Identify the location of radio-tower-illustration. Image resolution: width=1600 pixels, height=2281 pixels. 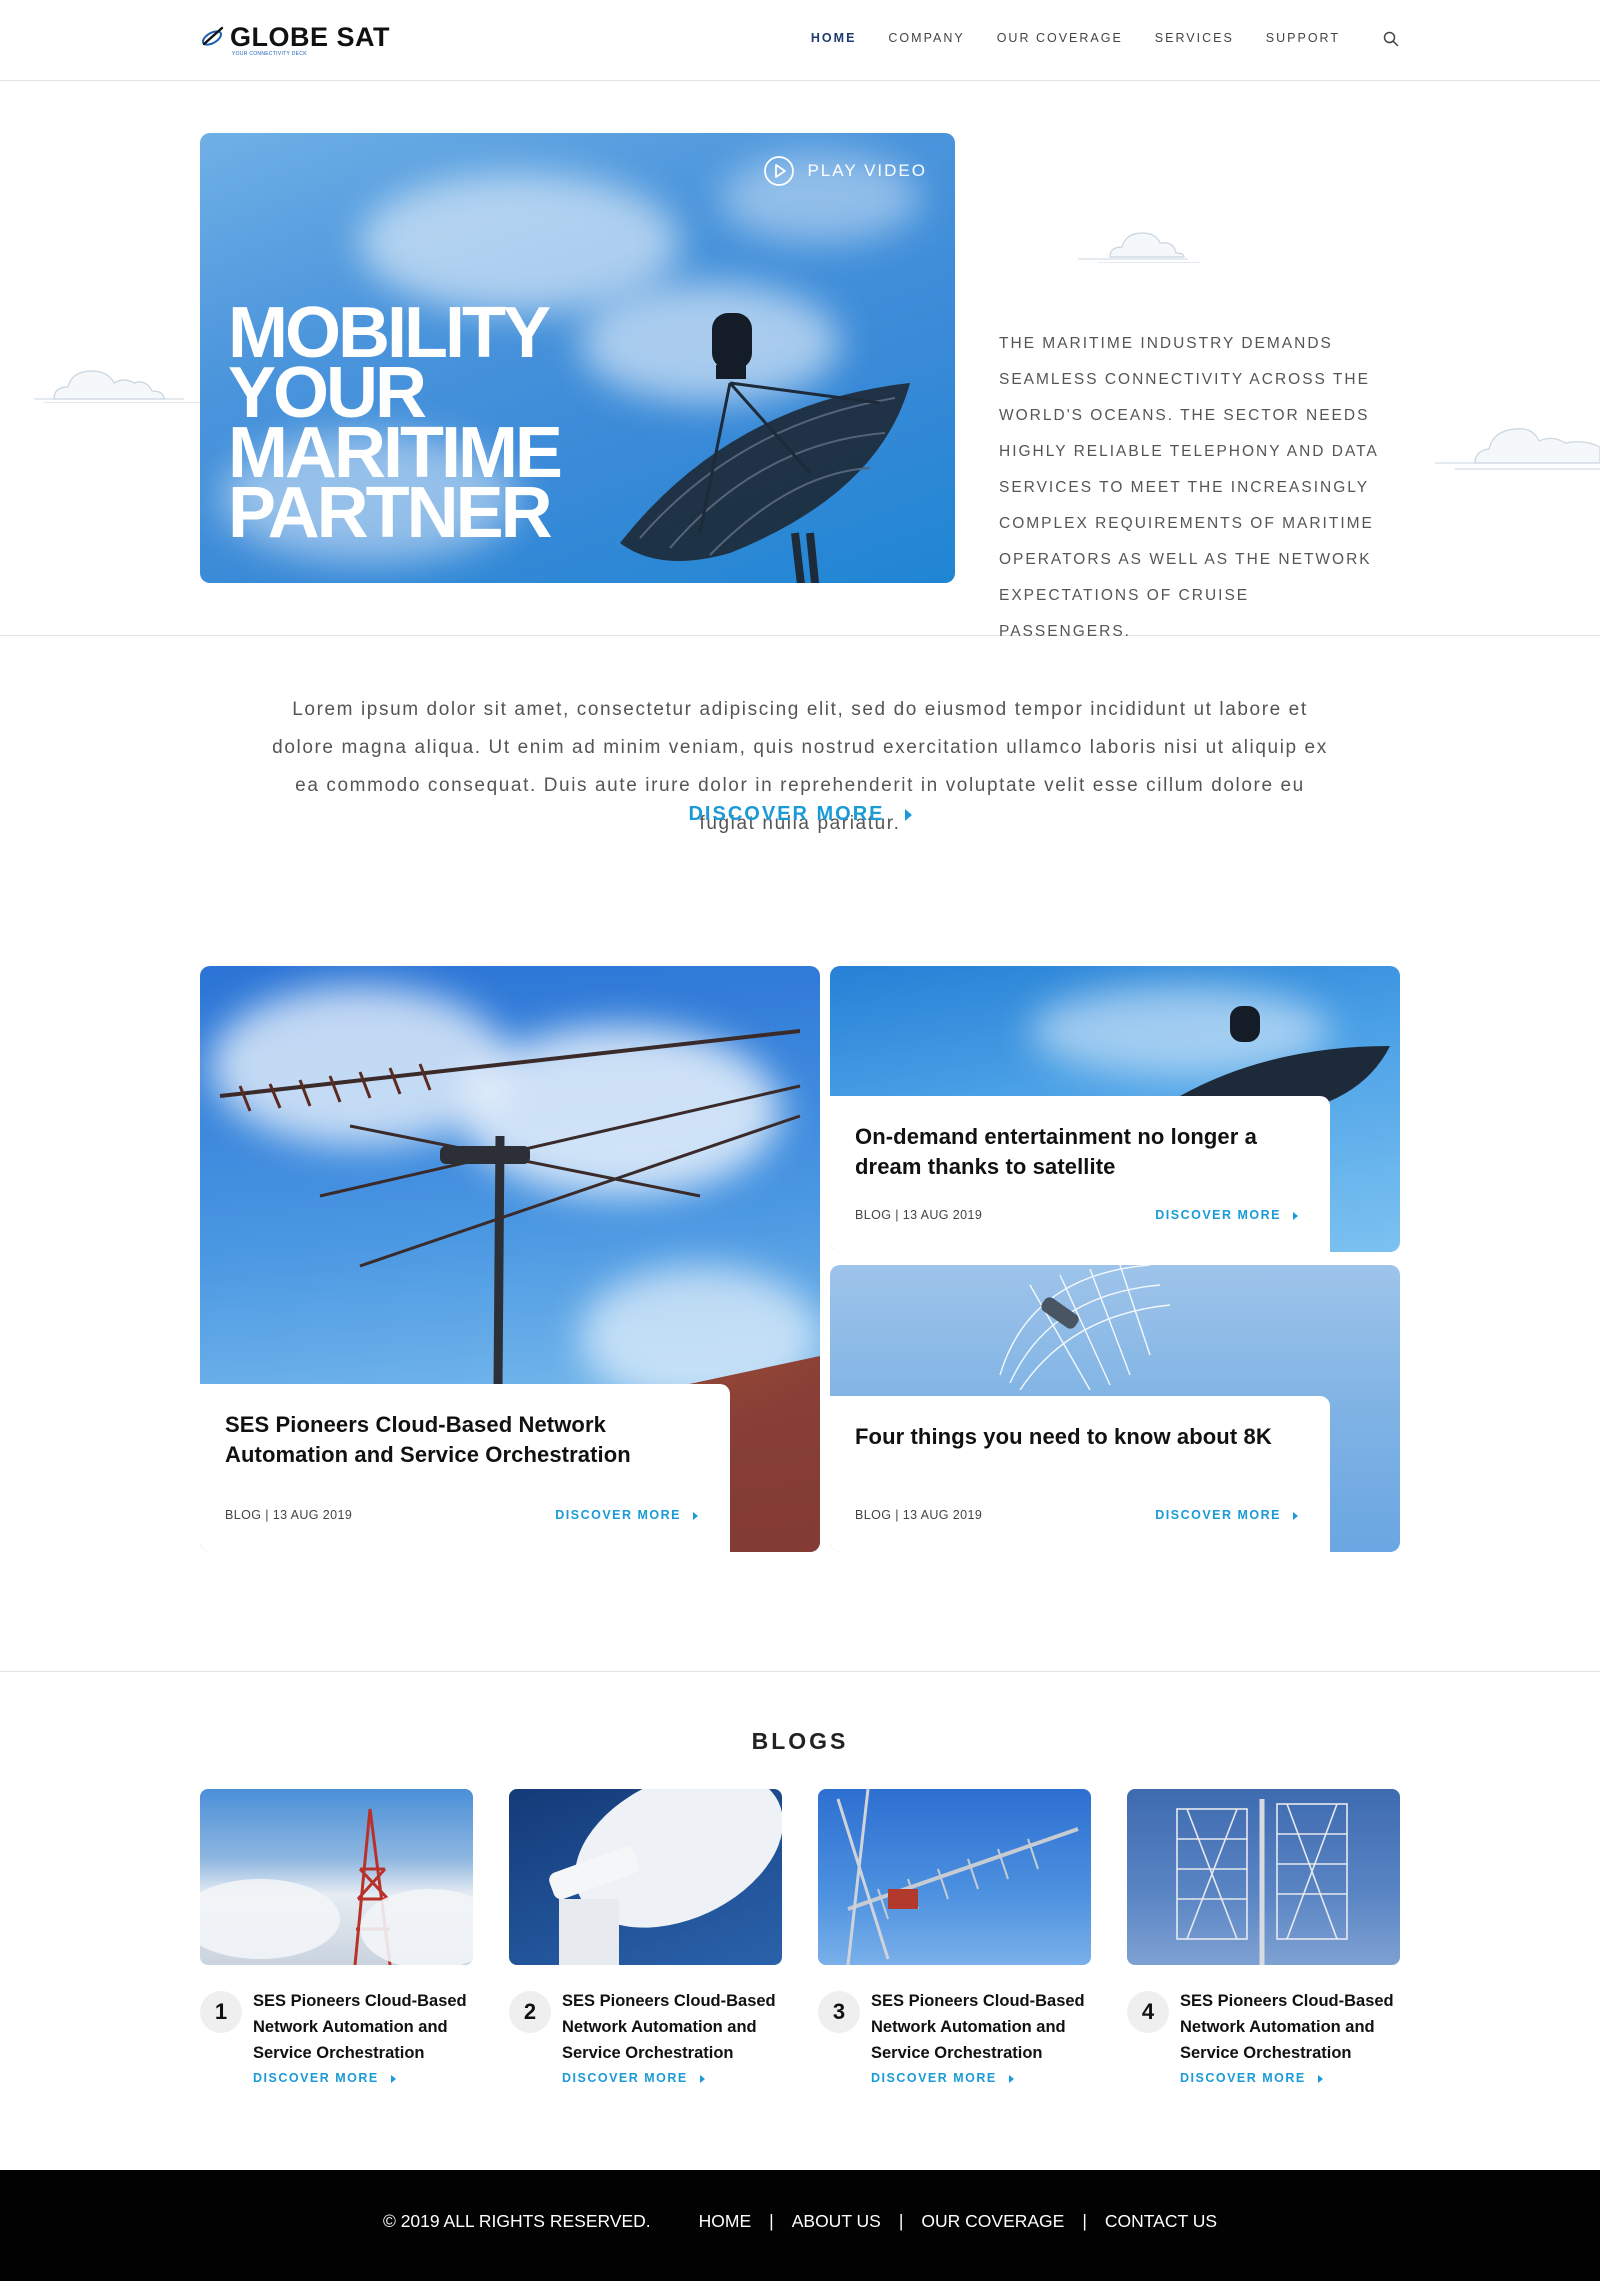
(336, 1886).